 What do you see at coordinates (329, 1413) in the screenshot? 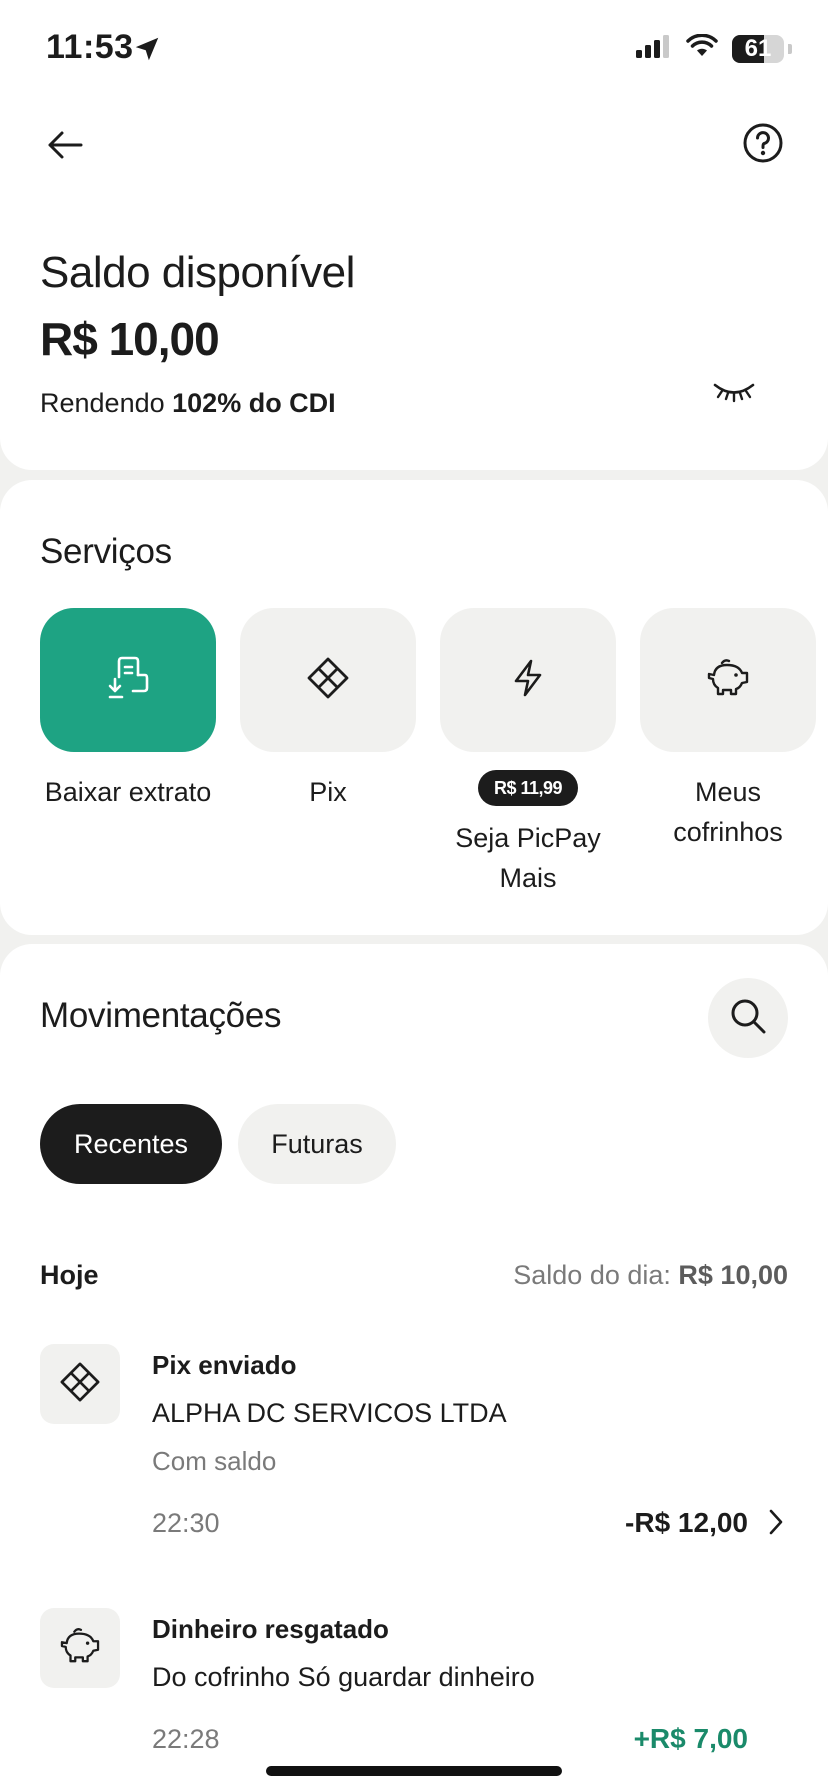
I see `transaction-counterparty: ALPHA DC SERVICOS LTDA` at bounding box center [329, 1413].